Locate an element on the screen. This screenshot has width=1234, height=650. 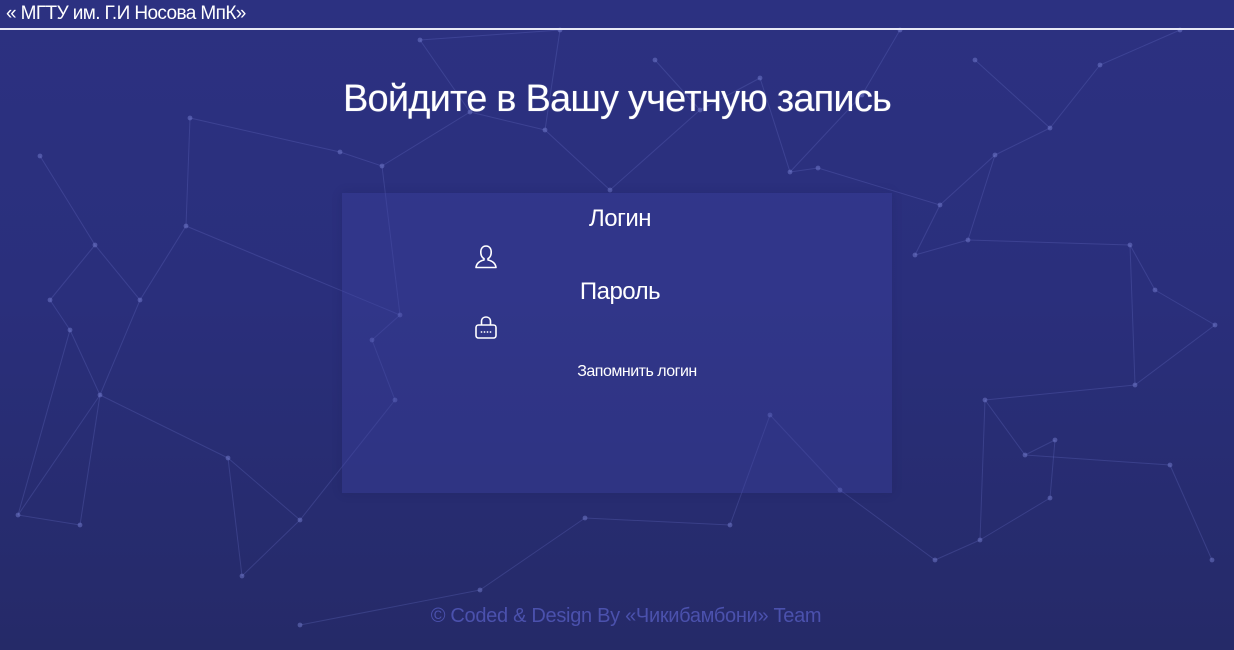
page-title: Войдите в Вашу учетную запись is located at coordinates (617, 99).